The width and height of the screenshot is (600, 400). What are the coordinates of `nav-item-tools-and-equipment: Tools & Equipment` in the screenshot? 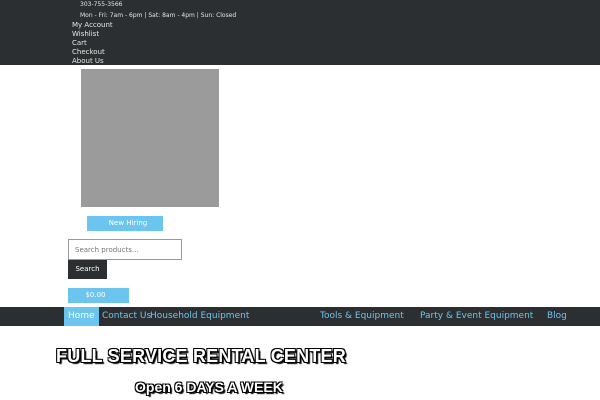 It's located at (364, 316).